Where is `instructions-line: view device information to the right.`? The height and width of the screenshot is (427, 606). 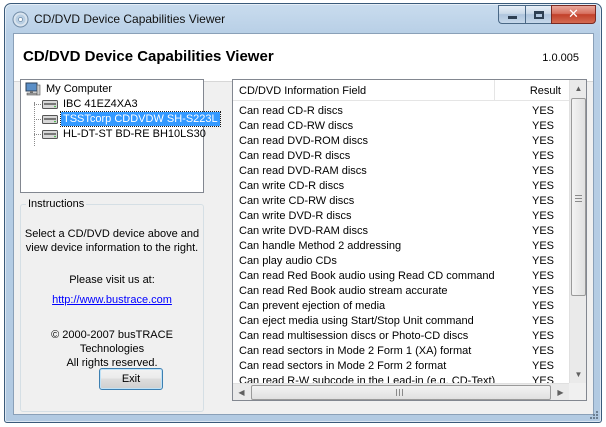 instructions-line: view device information to the right. is located at coordinates (112, 248).